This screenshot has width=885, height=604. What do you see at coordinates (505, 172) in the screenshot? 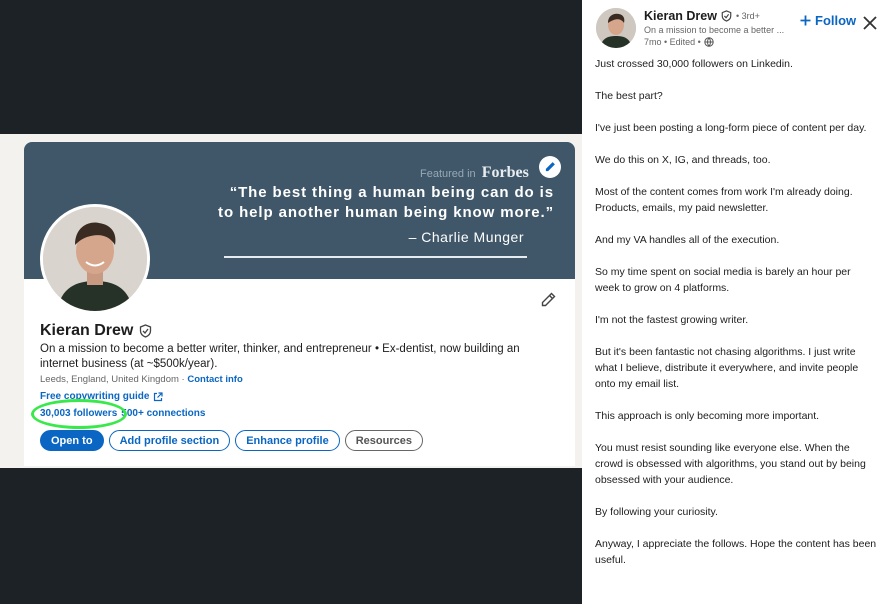
I see `forbes-logo: Forbes` at bounding box center [505, 172].